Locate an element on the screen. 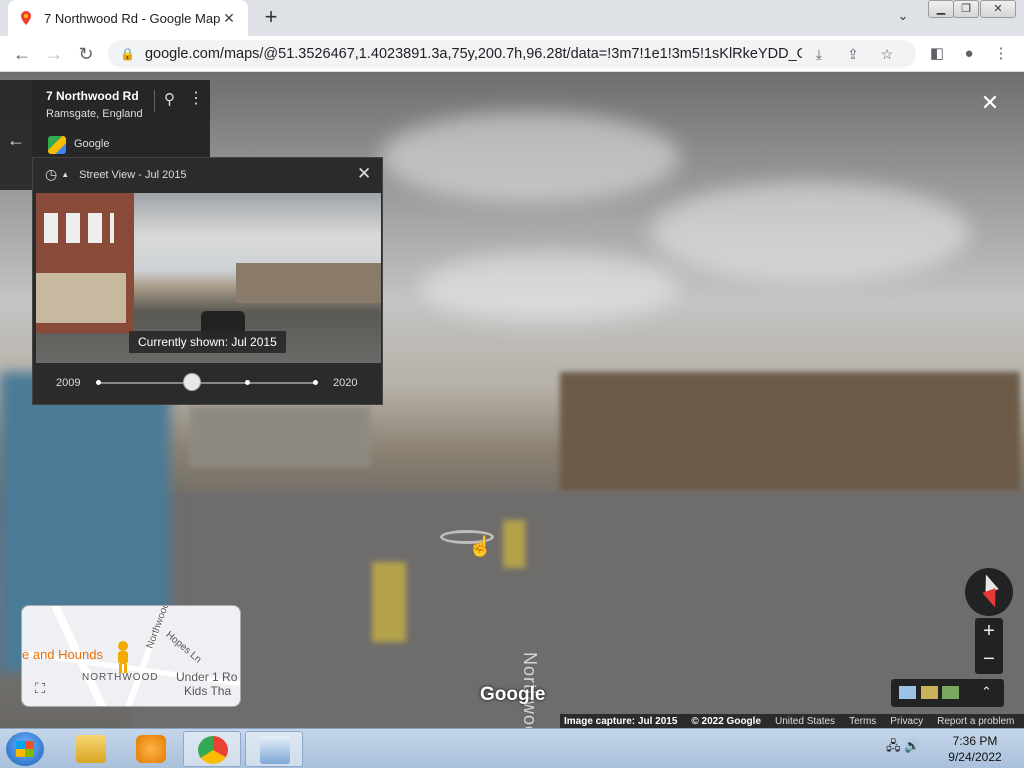 The height and width of the screenshot is (768, 1024). layer-thumb-satellite is located at coordinates (950, 692).